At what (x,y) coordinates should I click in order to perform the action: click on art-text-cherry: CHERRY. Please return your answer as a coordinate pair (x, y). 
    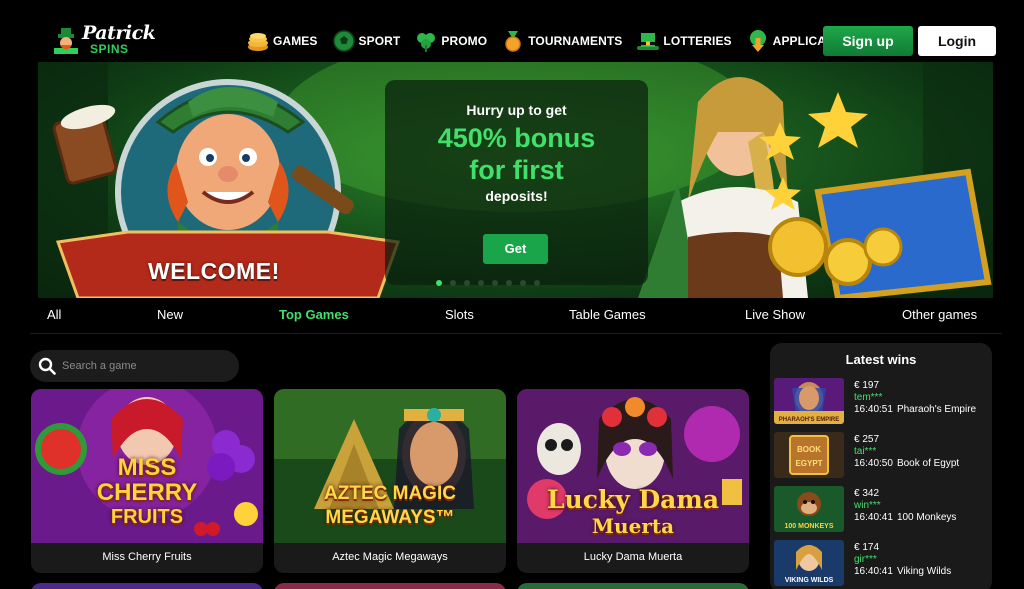
    Looking at the image, I should click on (147, 492).